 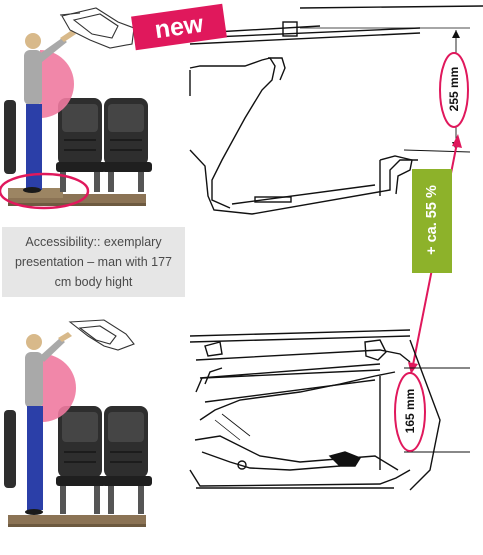 I want to click on bottom-bin-sketch, so click(x=101, y=335).